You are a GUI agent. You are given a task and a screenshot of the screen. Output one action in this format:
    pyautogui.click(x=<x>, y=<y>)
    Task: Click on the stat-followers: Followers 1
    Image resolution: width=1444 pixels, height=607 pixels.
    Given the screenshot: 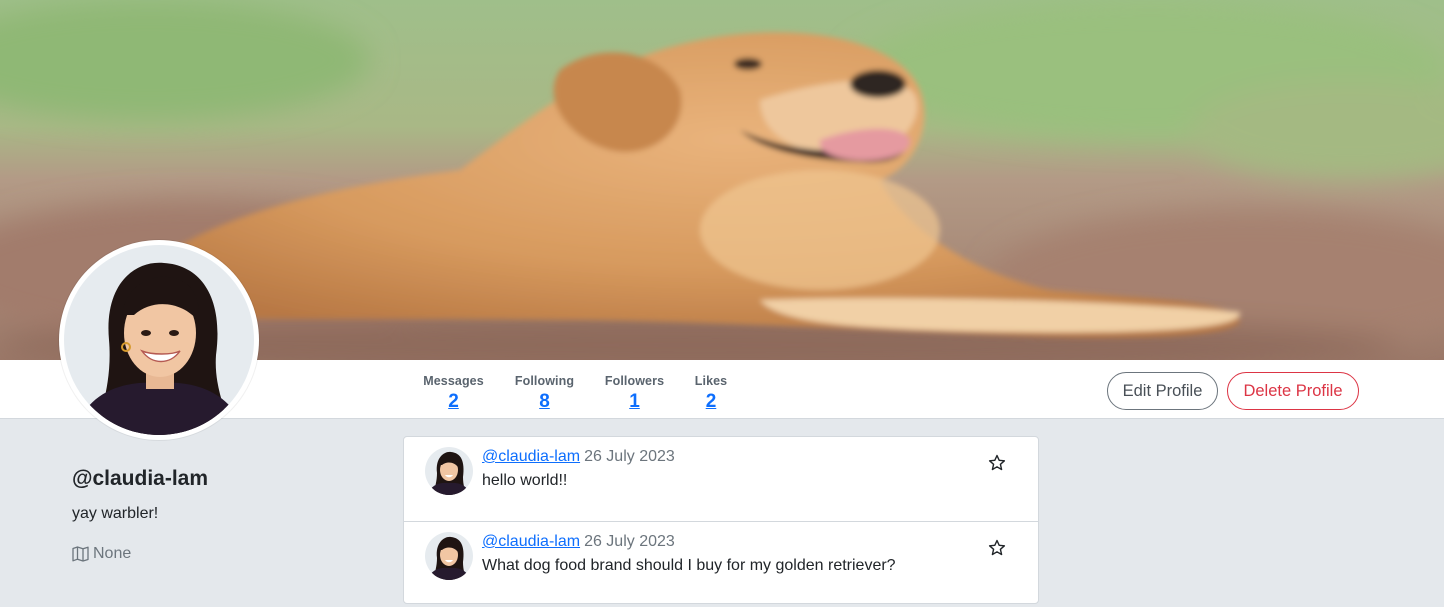 What is the action you would take?
    pyautogui.click(x=634, y=393)
    